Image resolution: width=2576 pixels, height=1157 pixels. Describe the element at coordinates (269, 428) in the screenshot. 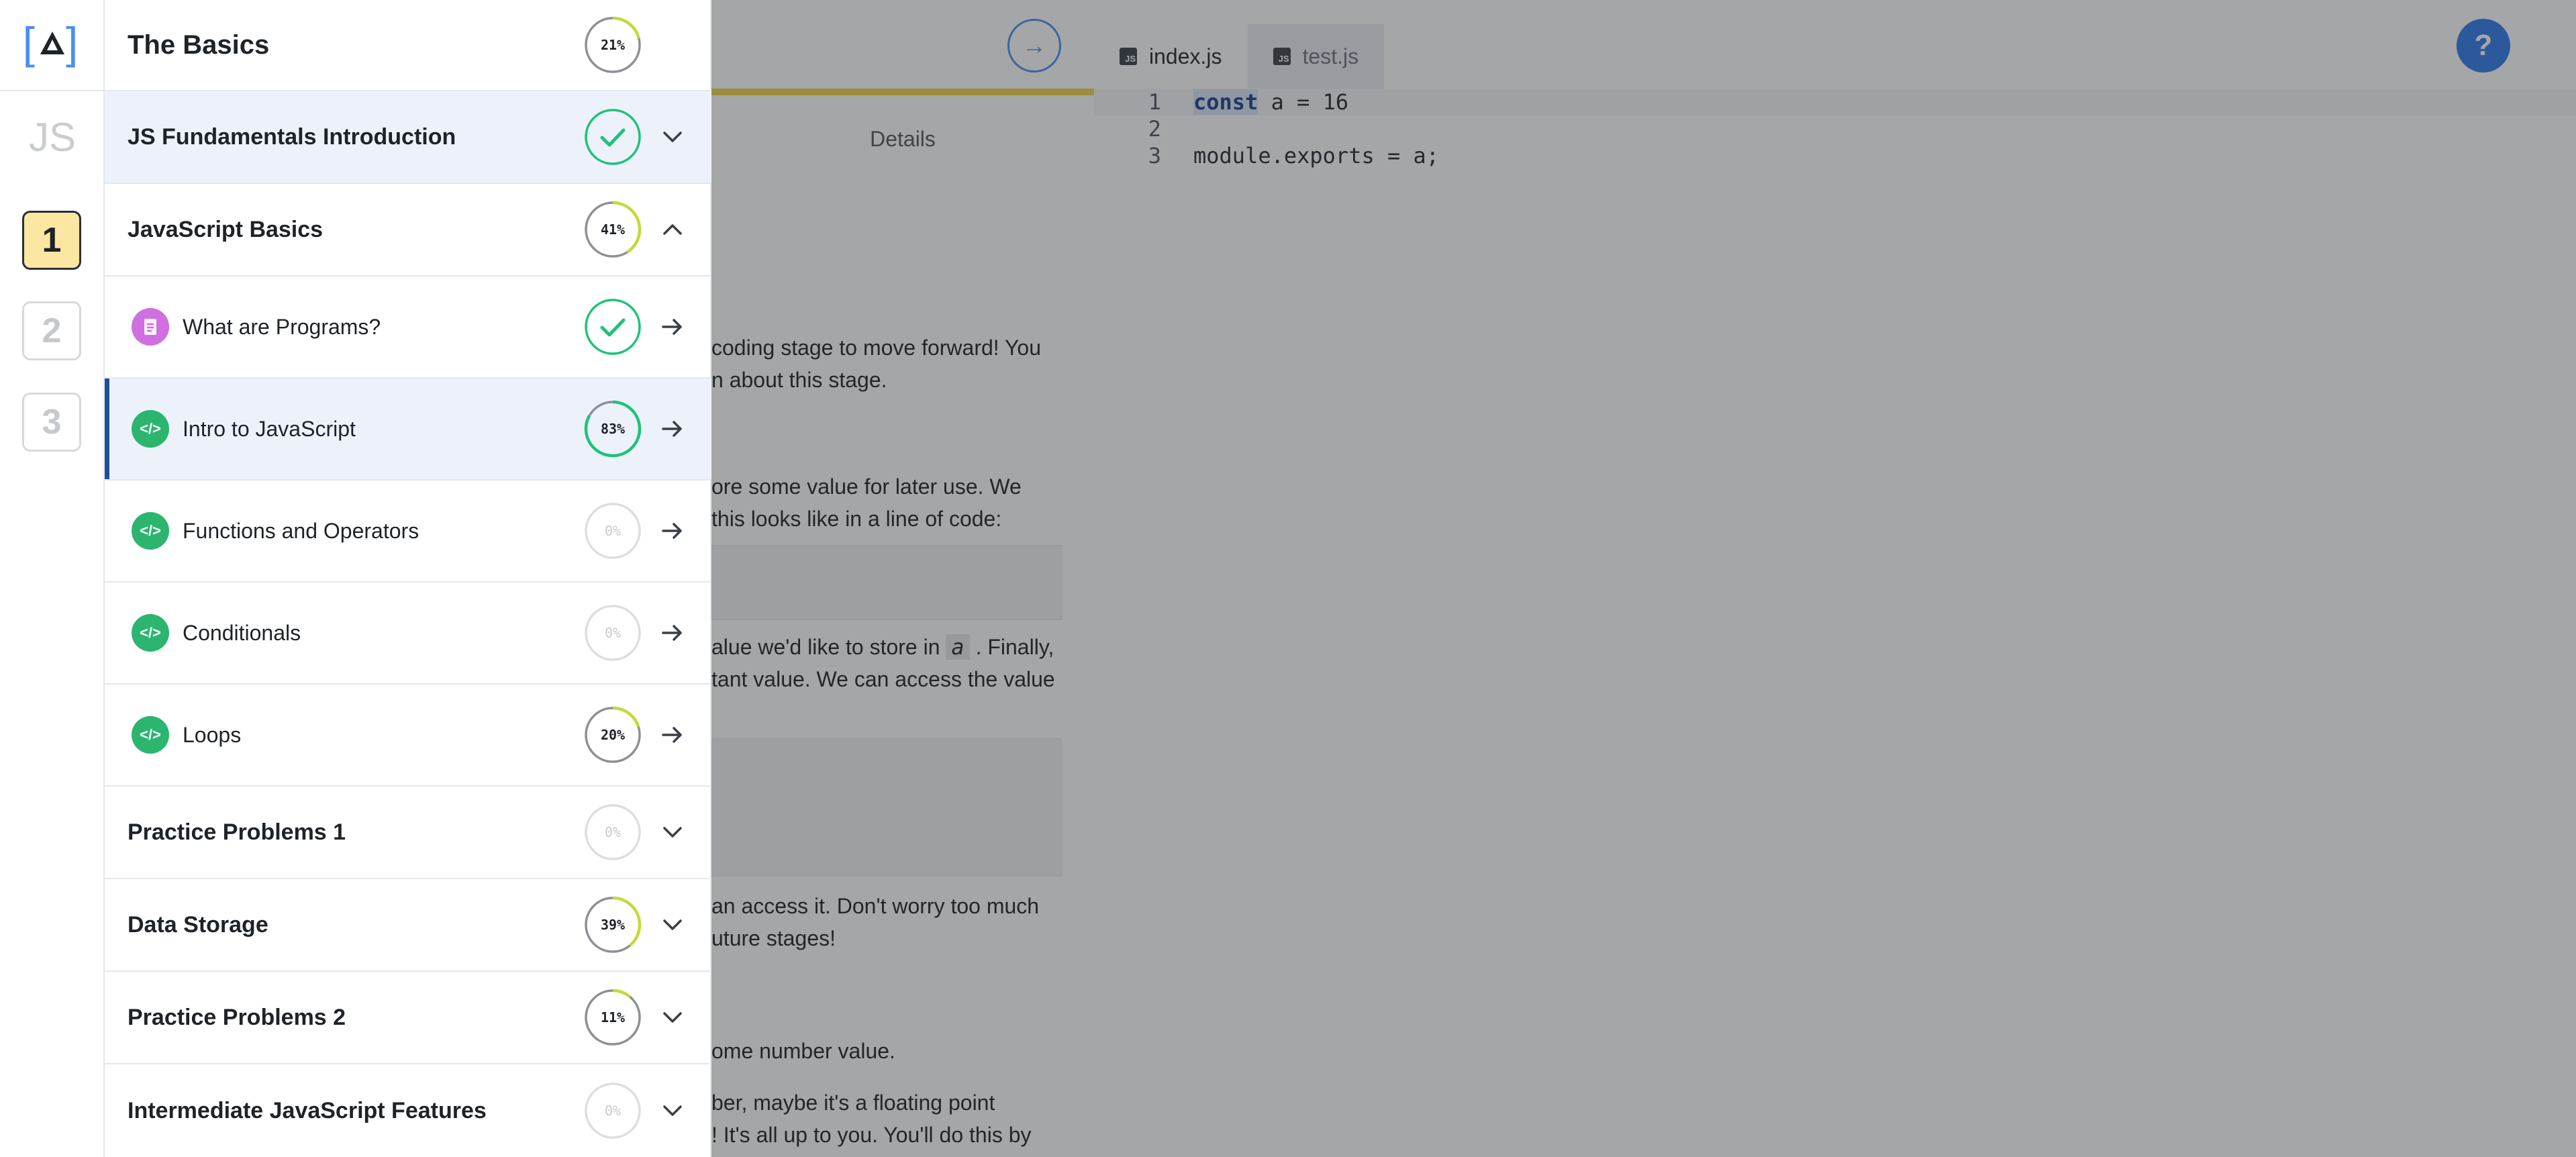

I see `lesson-title: Intro to JavaScript` at that location.